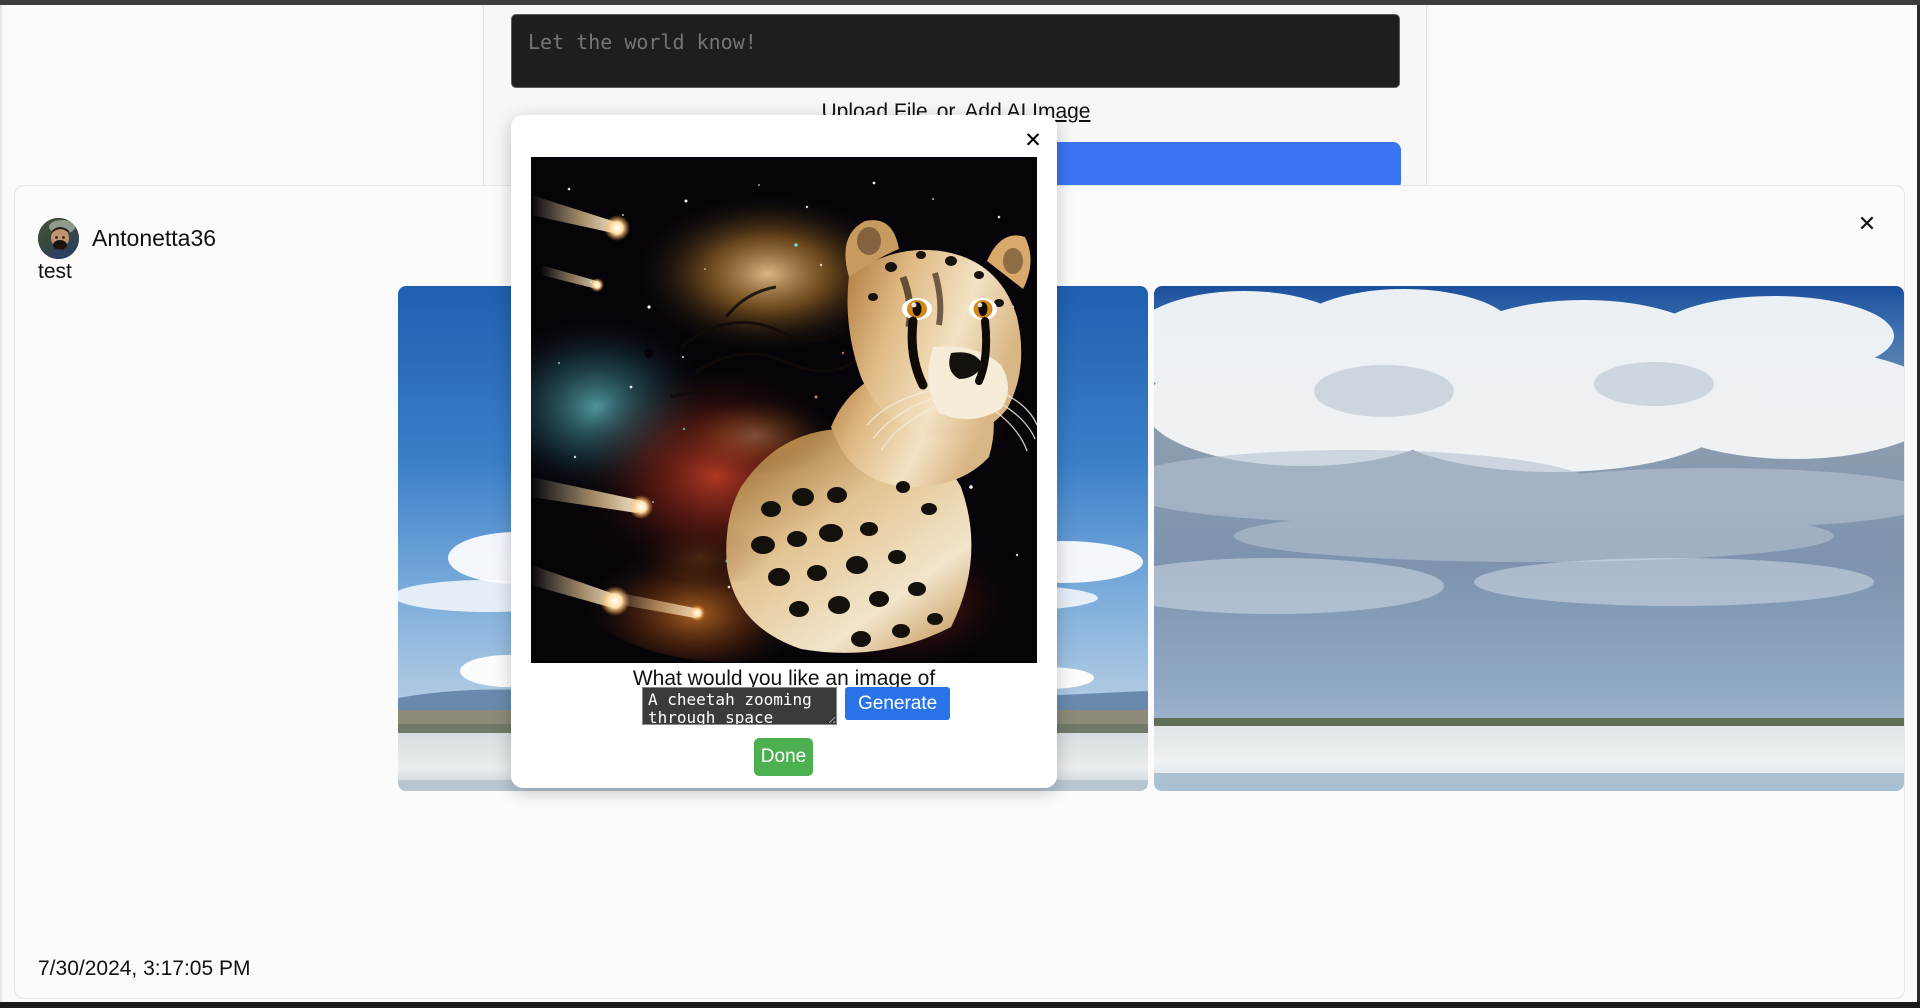  I want to click on avatar, so click(58, 238).